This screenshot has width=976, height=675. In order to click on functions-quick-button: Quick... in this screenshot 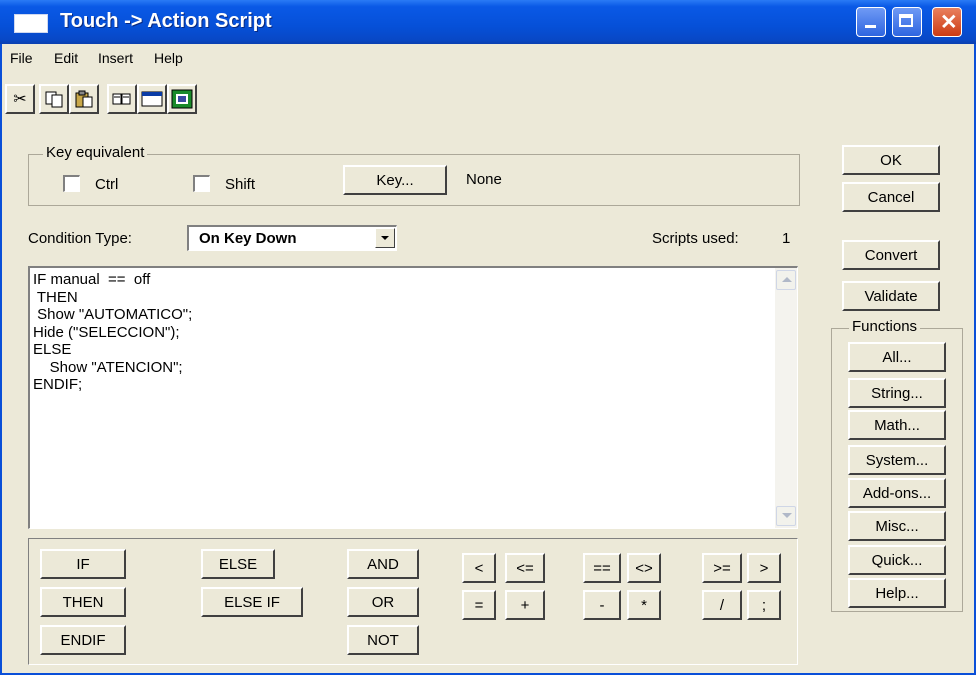, I will do `click(897, 560)`.